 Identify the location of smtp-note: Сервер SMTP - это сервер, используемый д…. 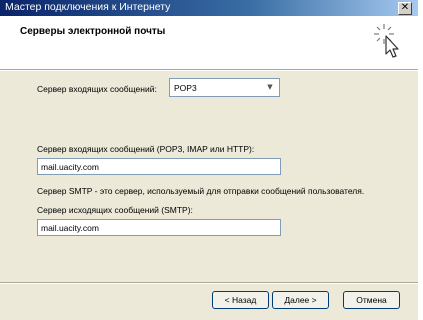
(201, 191).